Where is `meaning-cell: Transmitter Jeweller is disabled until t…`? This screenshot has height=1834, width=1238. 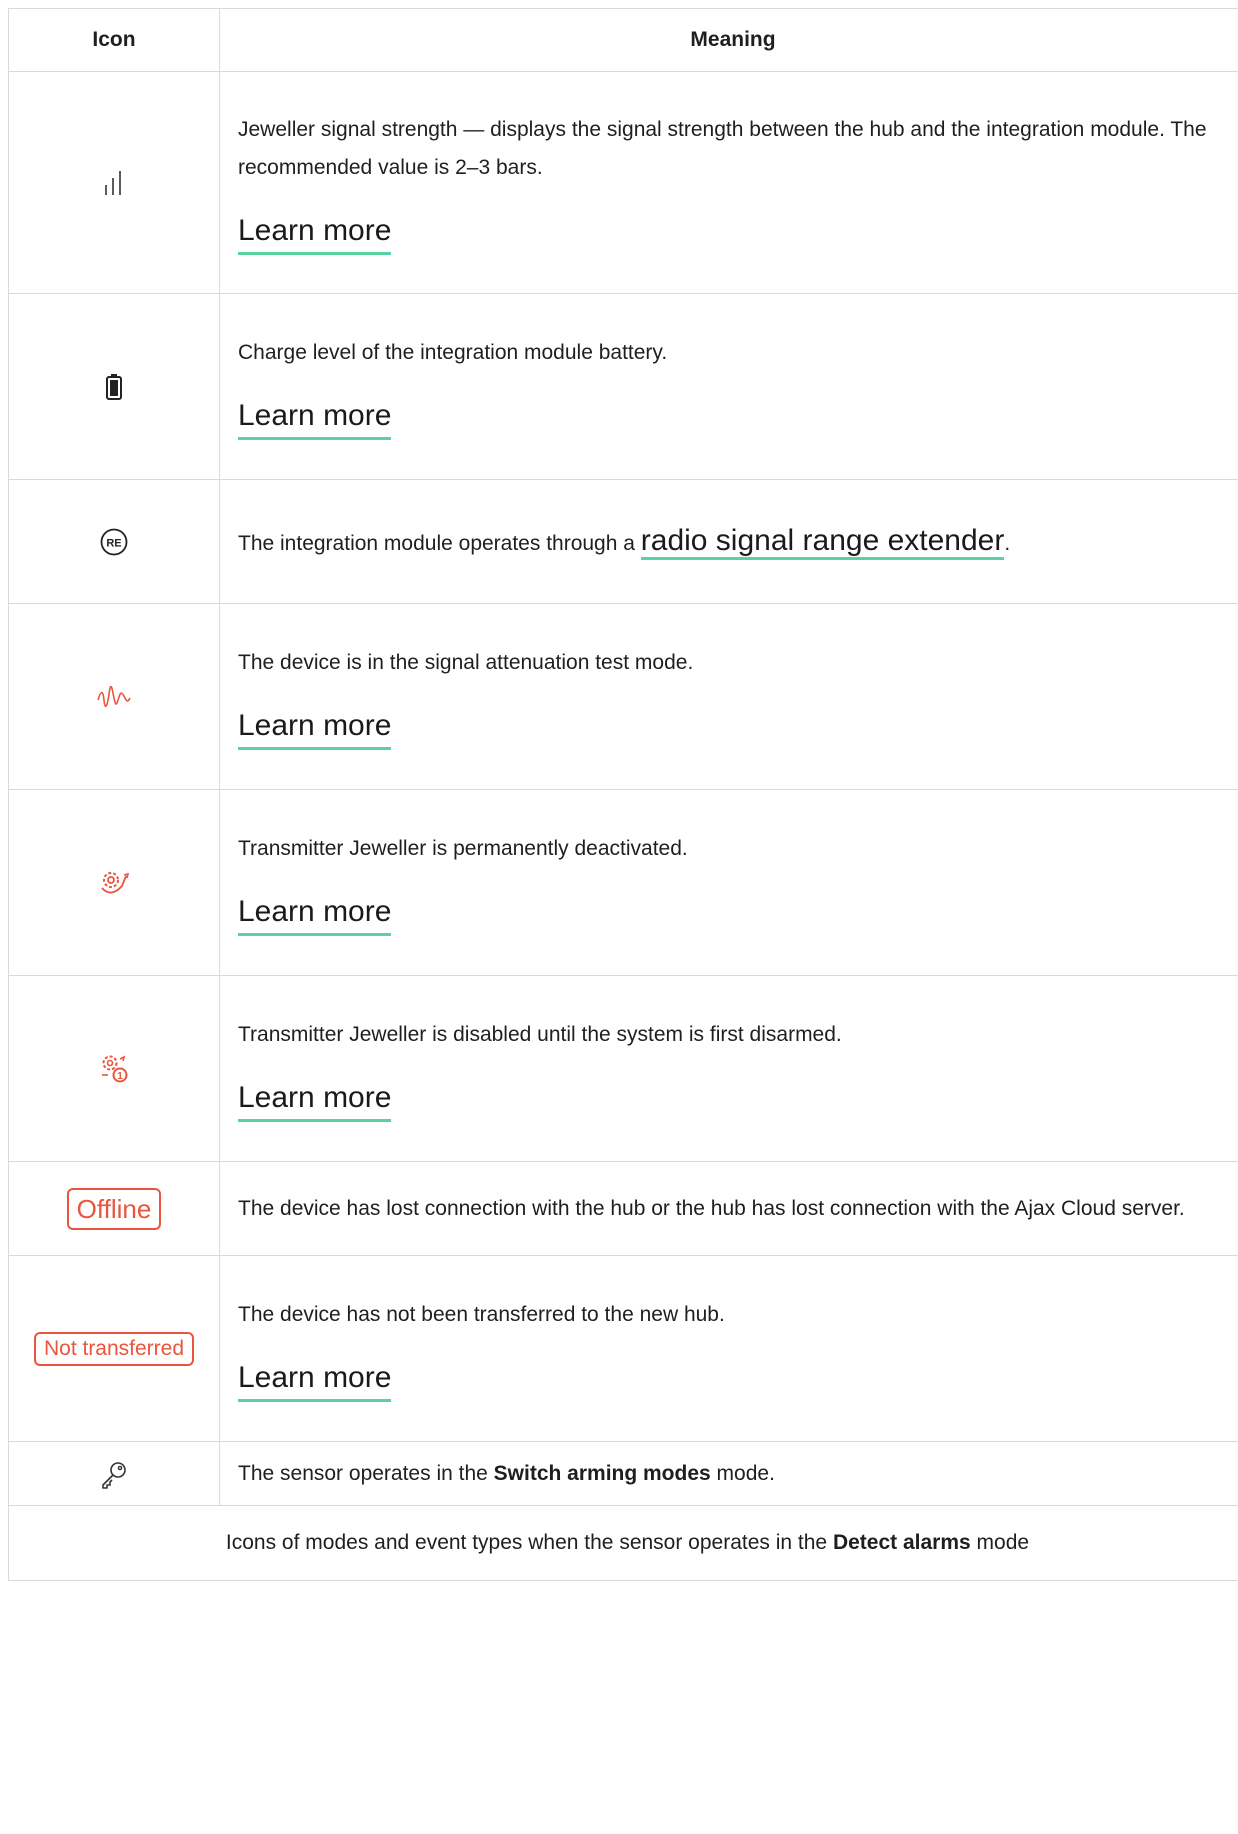
meaning-cell: Transmitter Jeweller is disabled until t… is located at coordinates (728, 1068).